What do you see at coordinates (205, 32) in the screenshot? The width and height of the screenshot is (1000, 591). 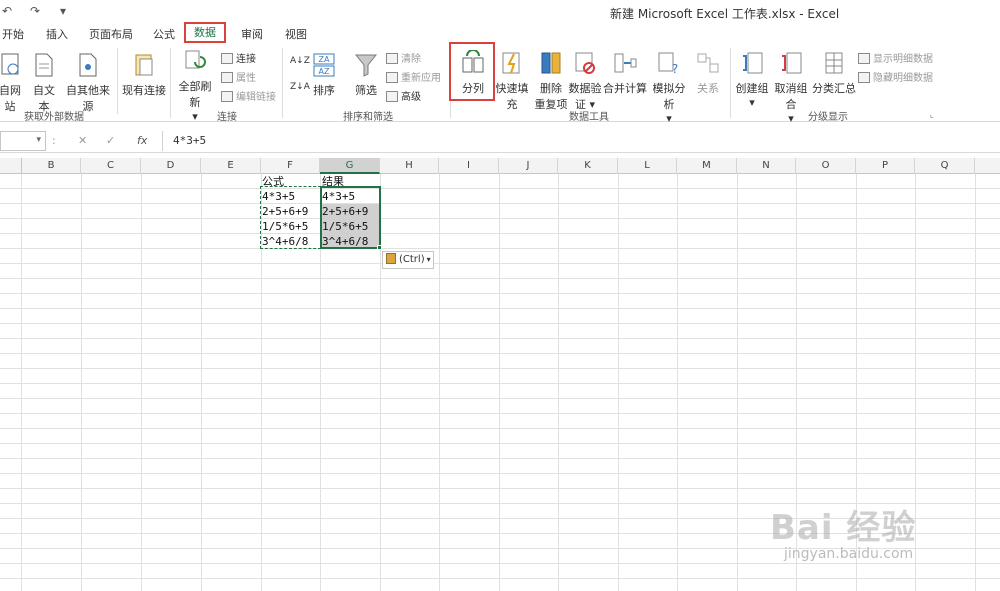 I see `tab-data: 数据` at bounding box center [205, 32].